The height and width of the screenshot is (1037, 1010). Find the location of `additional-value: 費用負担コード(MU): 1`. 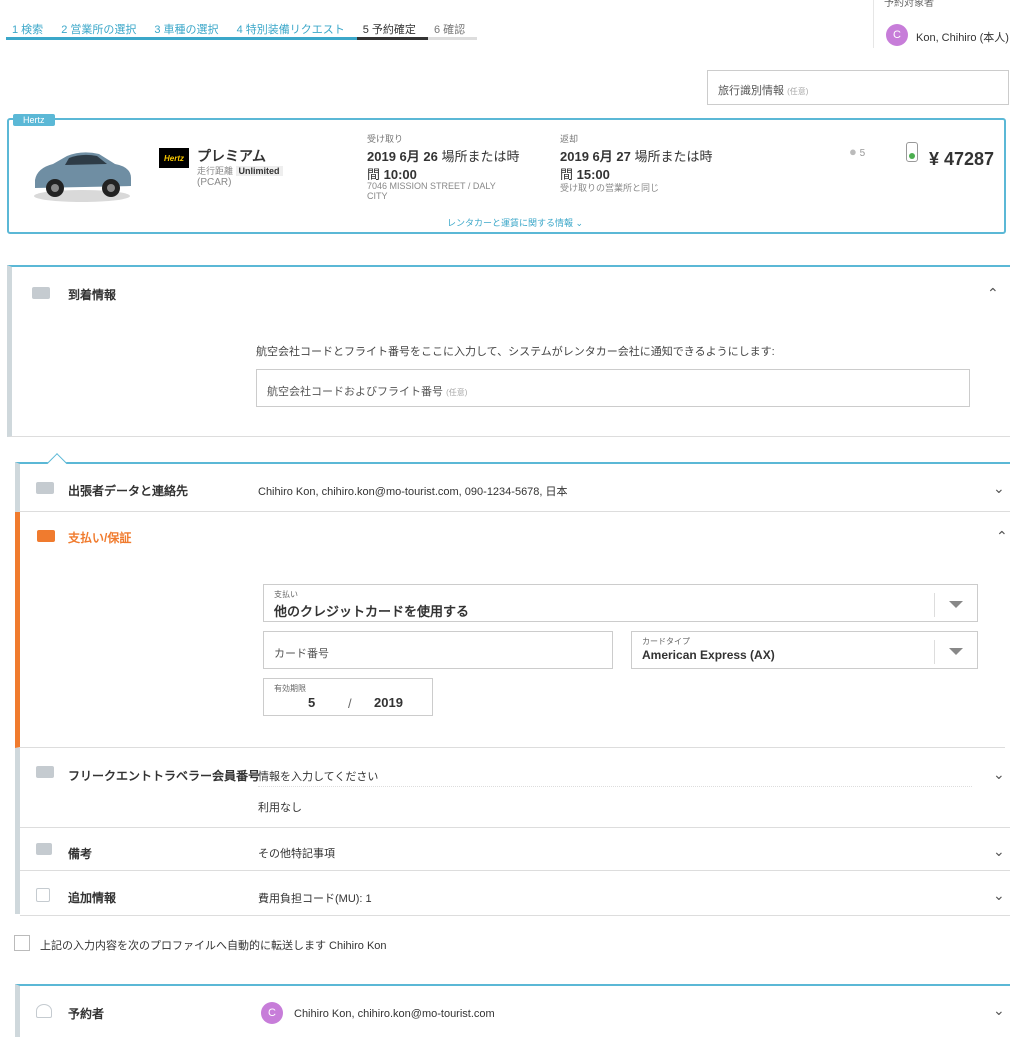

additional-value: 費用負担コード(MU): 1 is located at coordinates (315, 899).